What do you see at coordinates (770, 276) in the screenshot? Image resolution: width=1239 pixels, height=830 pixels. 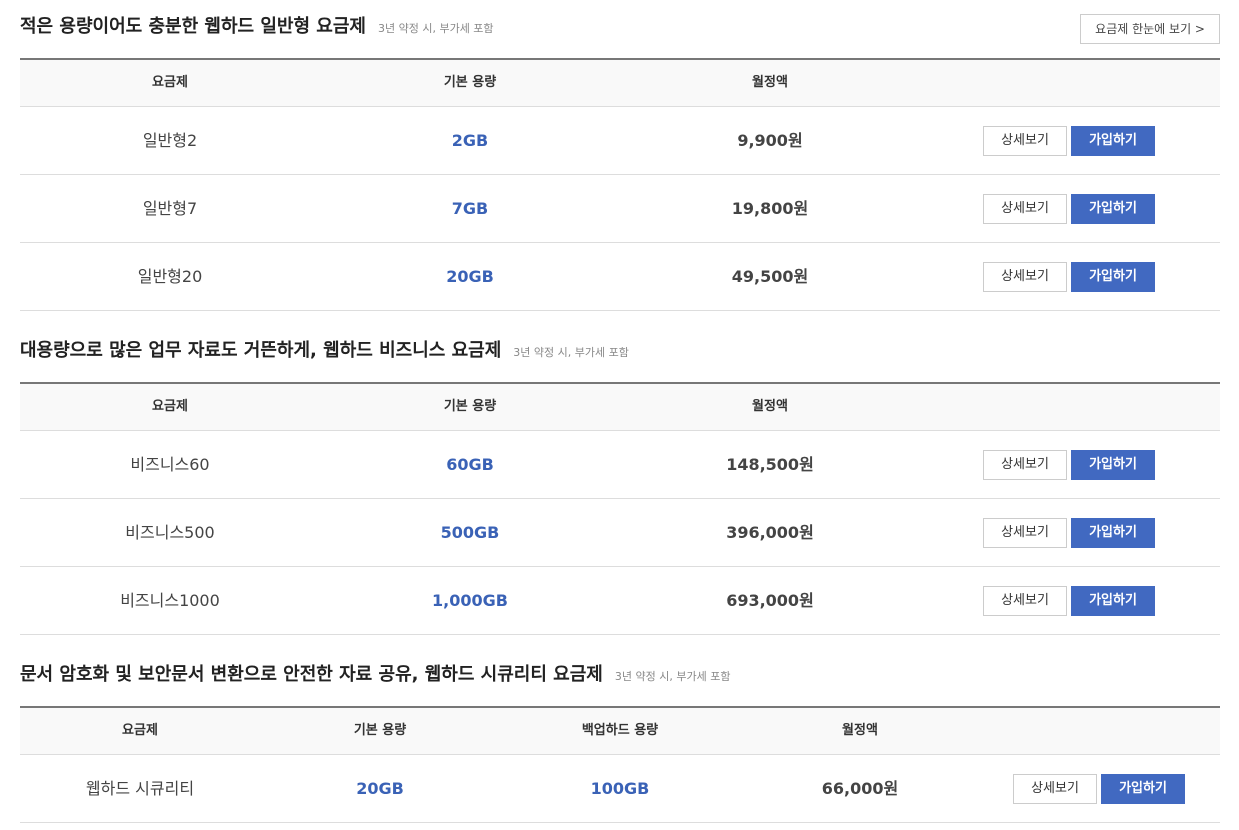 I see `plan-price: 49,500원` at bounding box center [770, 276].